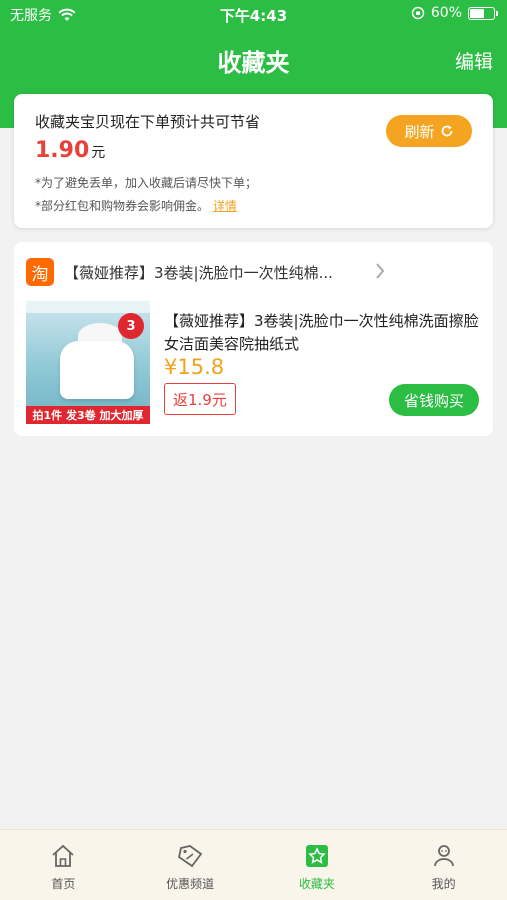  Describe the element at coordinates (190, 856) in the screenshot. I see `coupon-icon` at that location.